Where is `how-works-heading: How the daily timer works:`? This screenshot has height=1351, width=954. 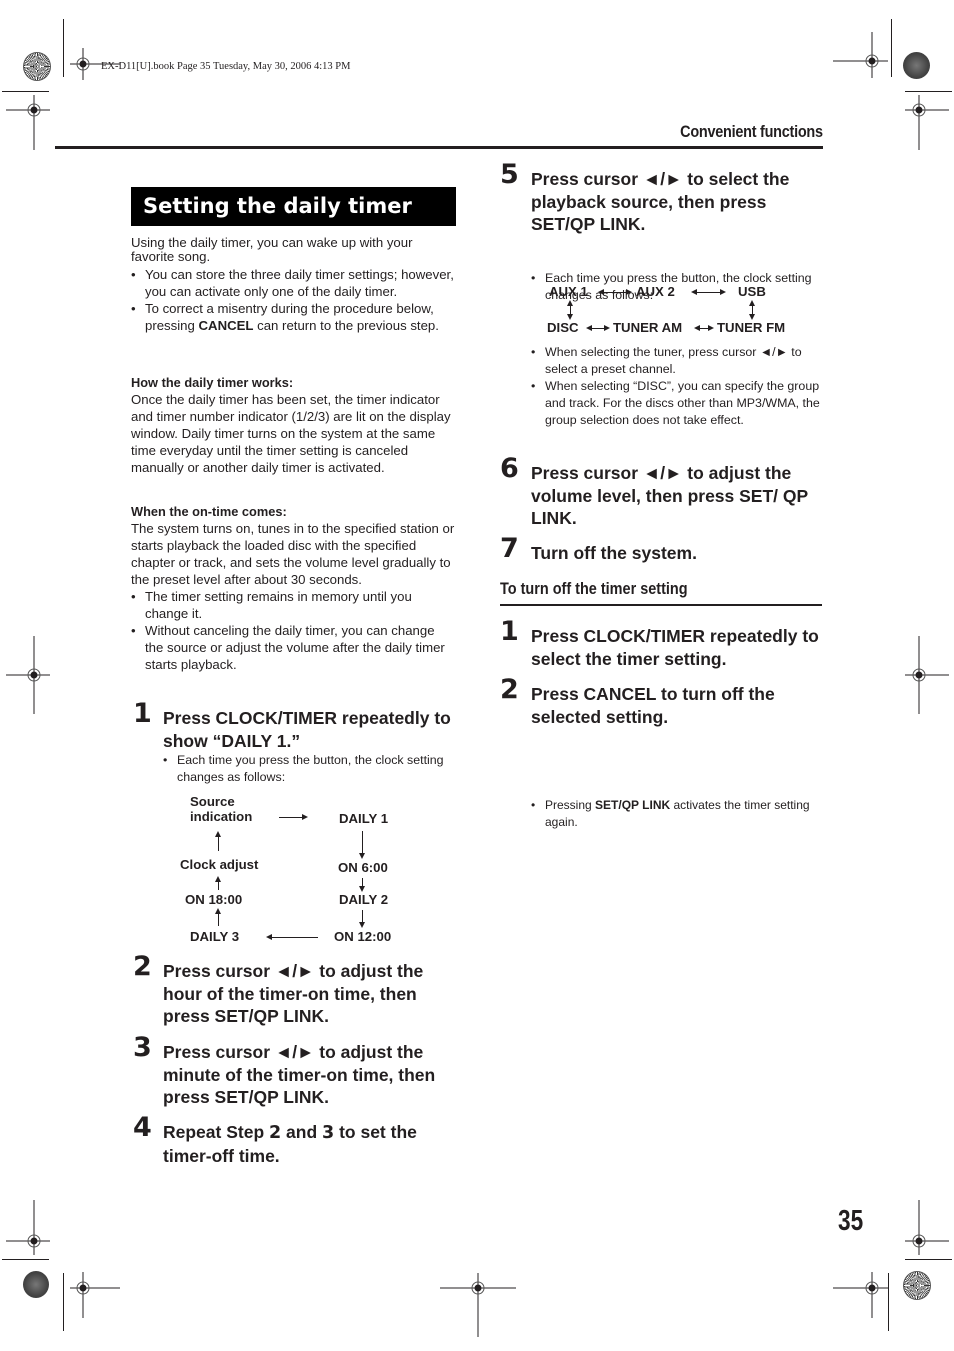
how-works-heading: How the daily timer works: is located at coordinates (212, 382).